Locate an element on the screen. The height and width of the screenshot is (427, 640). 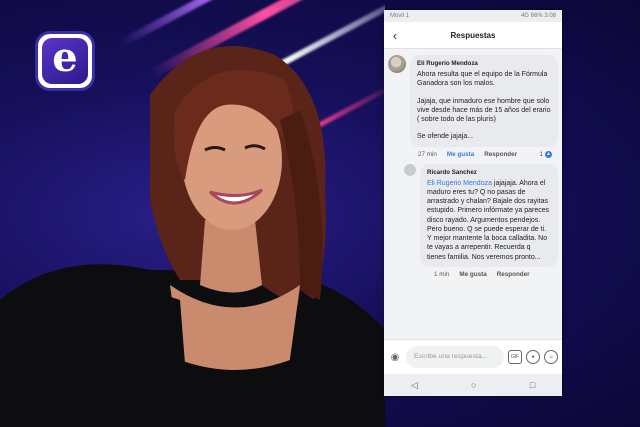
status-right: 4G 66% 3:08 is located at coordinates (538, 16).